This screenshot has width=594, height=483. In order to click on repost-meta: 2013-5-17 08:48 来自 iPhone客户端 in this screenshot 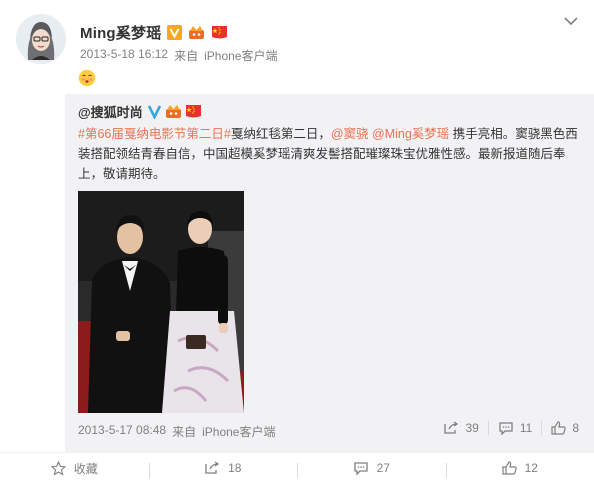, I will do `click(176, 431)`.